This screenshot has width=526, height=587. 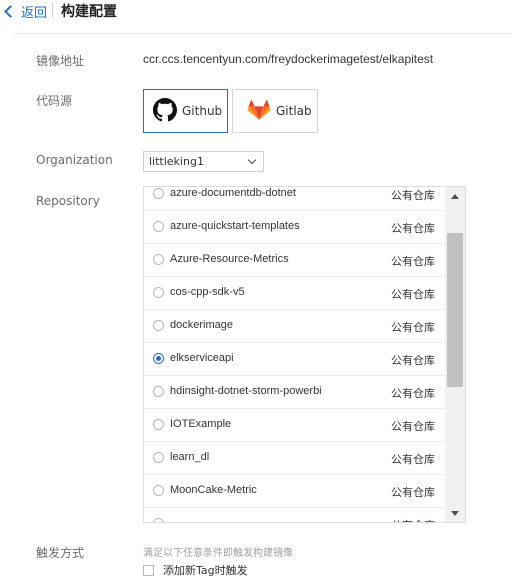 I want to click on repository-row: elkserviceapi 公有仓库, so click(x=295, y=359).